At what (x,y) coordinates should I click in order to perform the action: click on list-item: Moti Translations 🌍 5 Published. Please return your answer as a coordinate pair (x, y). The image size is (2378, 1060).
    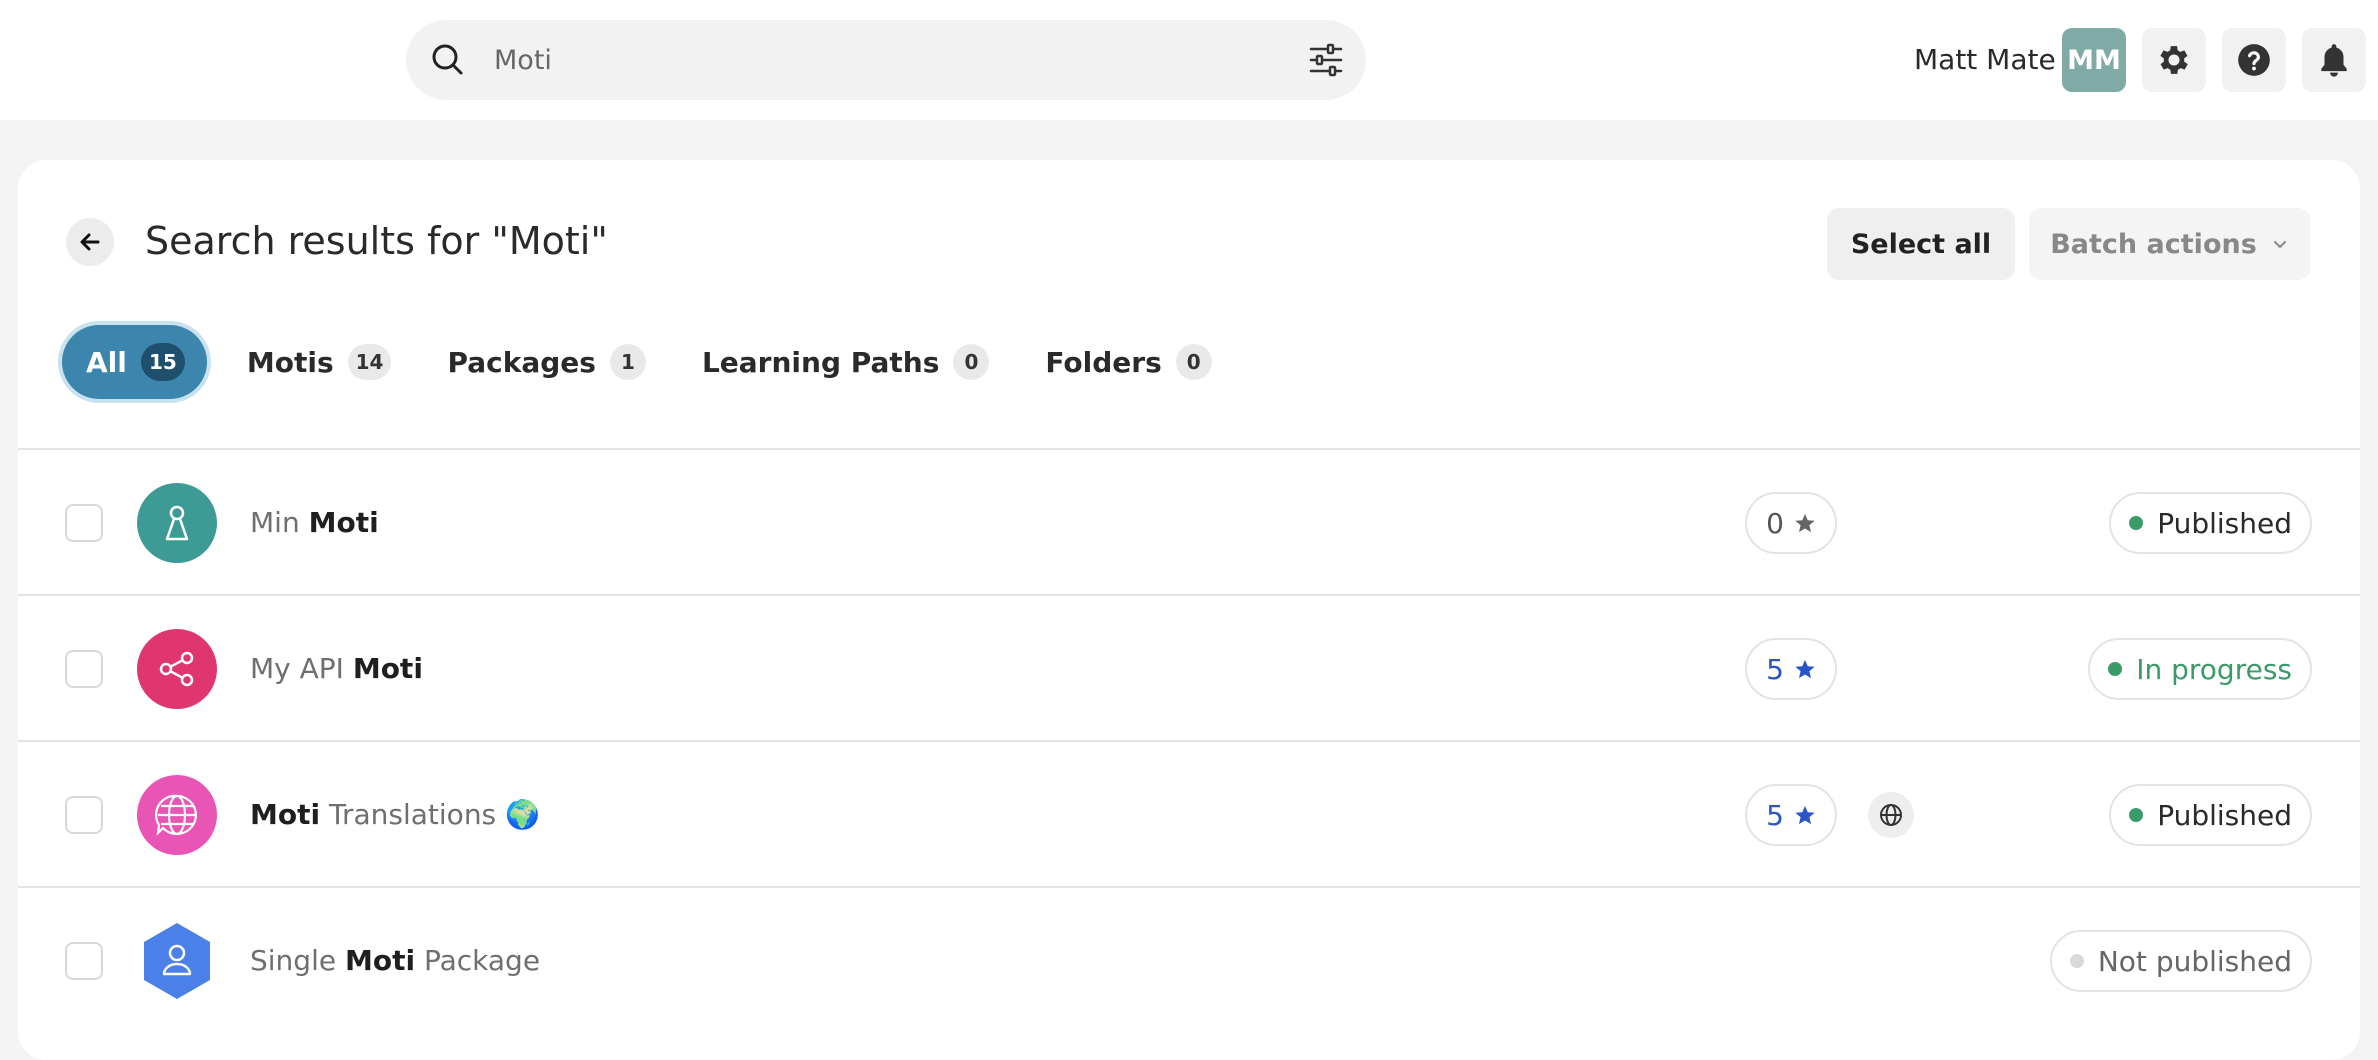
    Looking at the image, I should click on (1189, 813).